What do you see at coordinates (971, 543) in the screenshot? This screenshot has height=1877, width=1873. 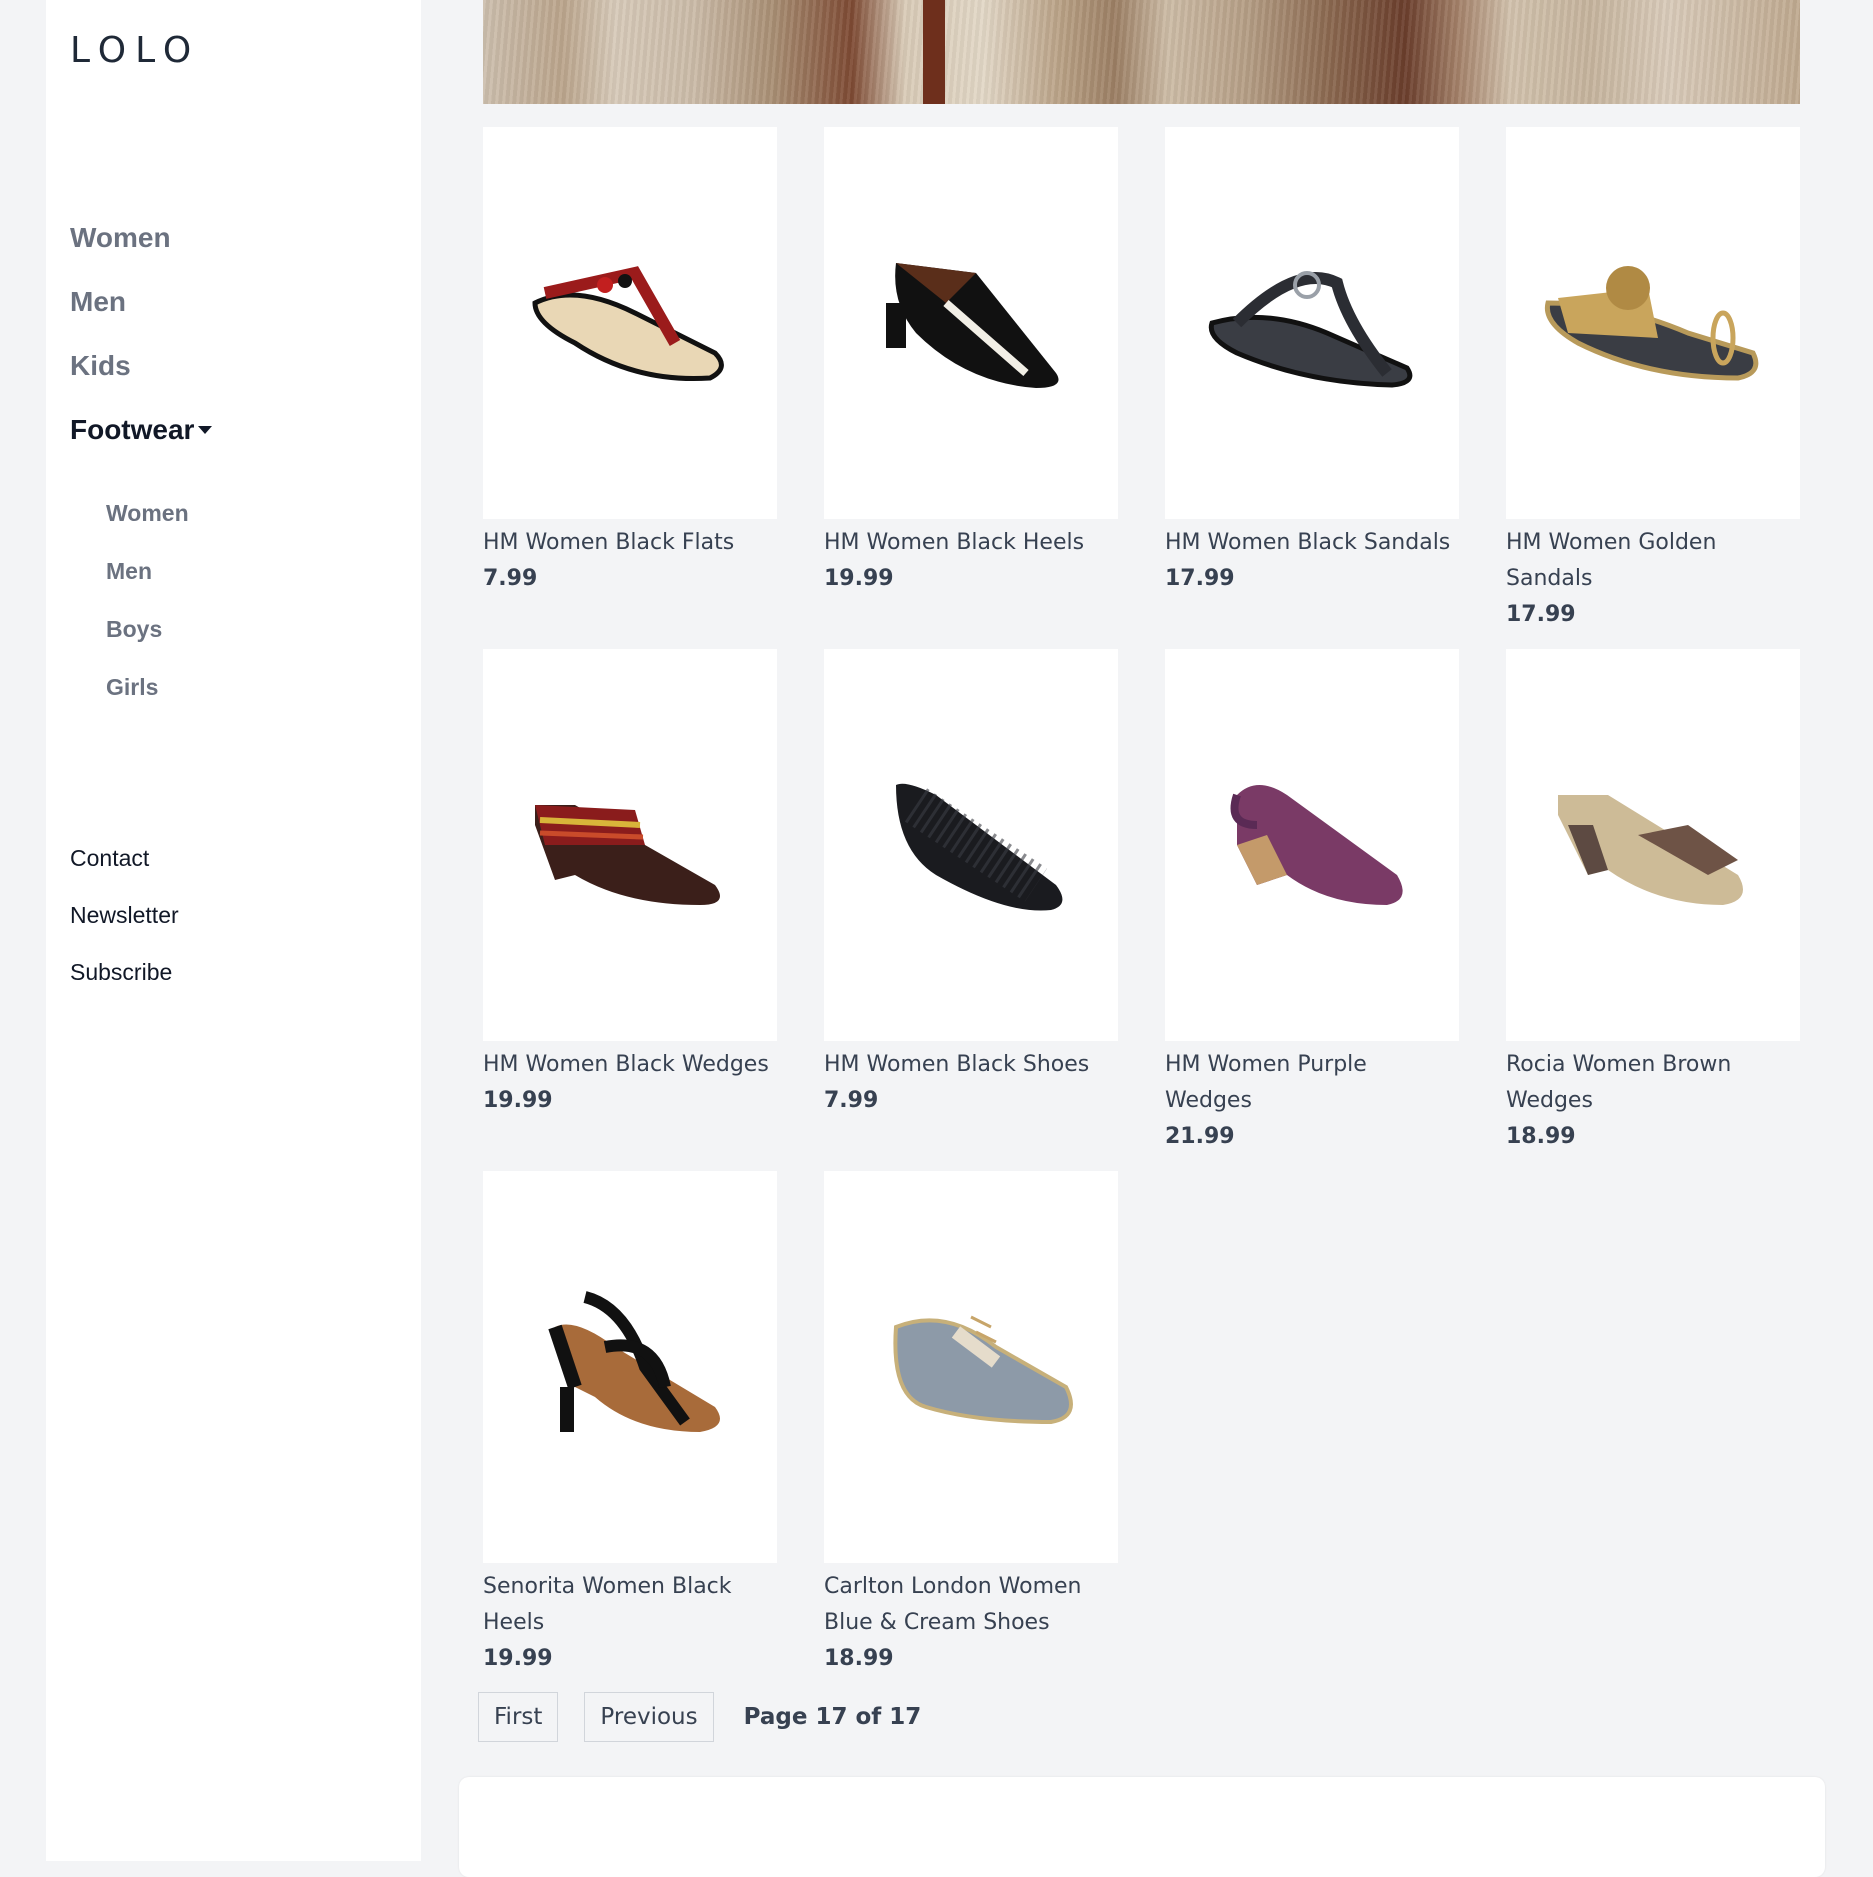 I see `product-name: HM Women Black Heels` at bounding box center [971, 543].